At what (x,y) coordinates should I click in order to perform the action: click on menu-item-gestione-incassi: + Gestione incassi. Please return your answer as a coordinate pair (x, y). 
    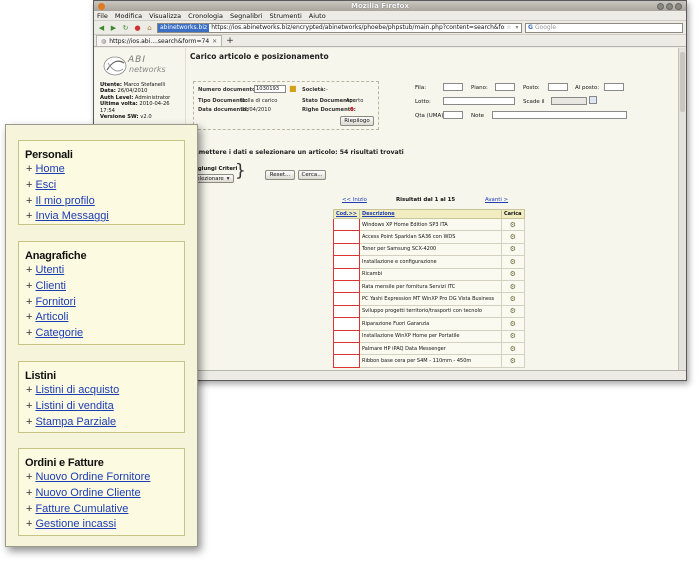
    Looking at the image, I should click on (105, 525).